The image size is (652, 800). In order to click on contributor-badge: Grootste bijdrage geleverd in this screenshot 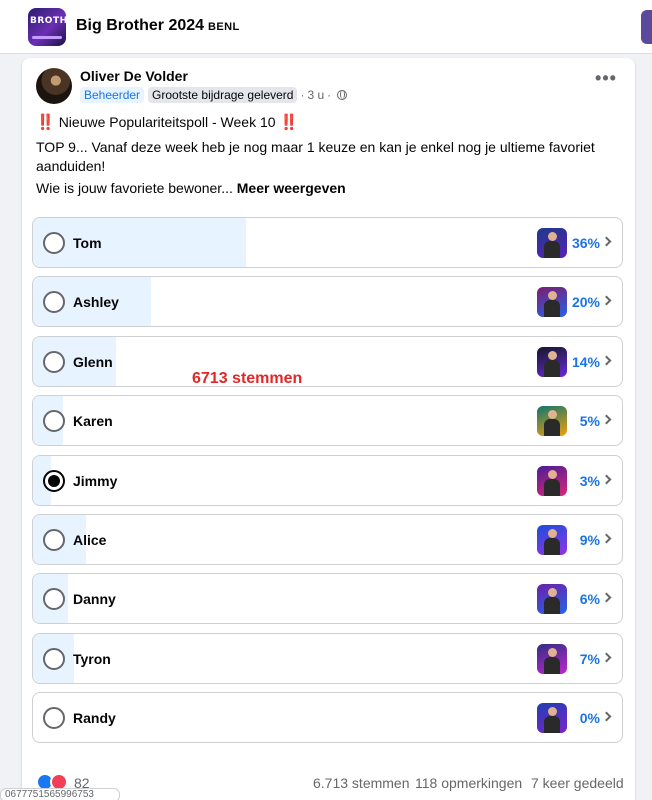, I will do `click(223, 95)`.